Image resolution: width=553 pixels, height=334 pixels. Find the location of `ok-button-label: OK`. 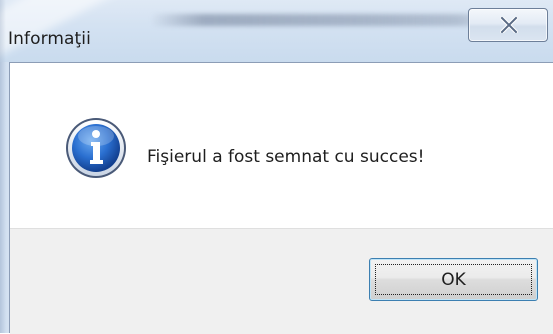

ok-button-label: OK is located at coordinates (453, 279).